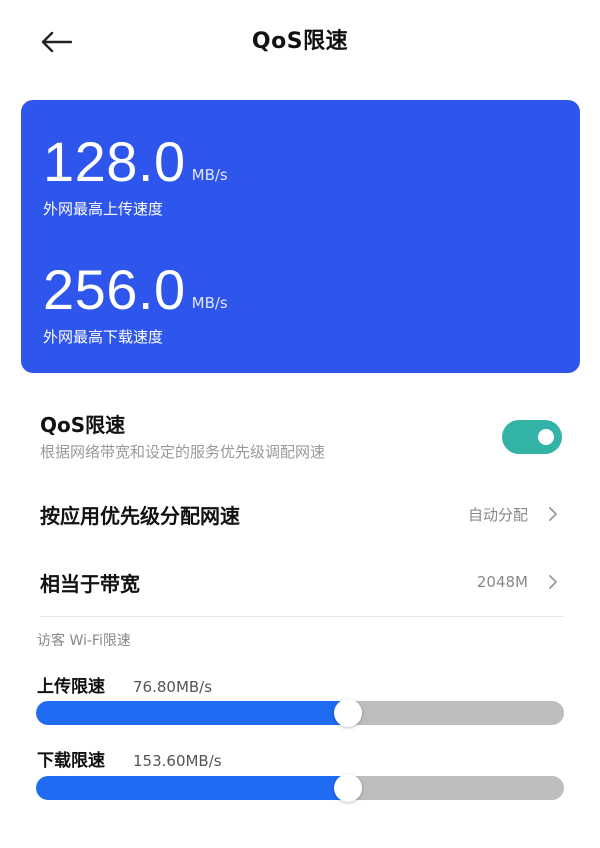  Describe the element at coordinates (497, 514) in the screenshot. I see `priority-allocation-value: 自动分配` at that location.